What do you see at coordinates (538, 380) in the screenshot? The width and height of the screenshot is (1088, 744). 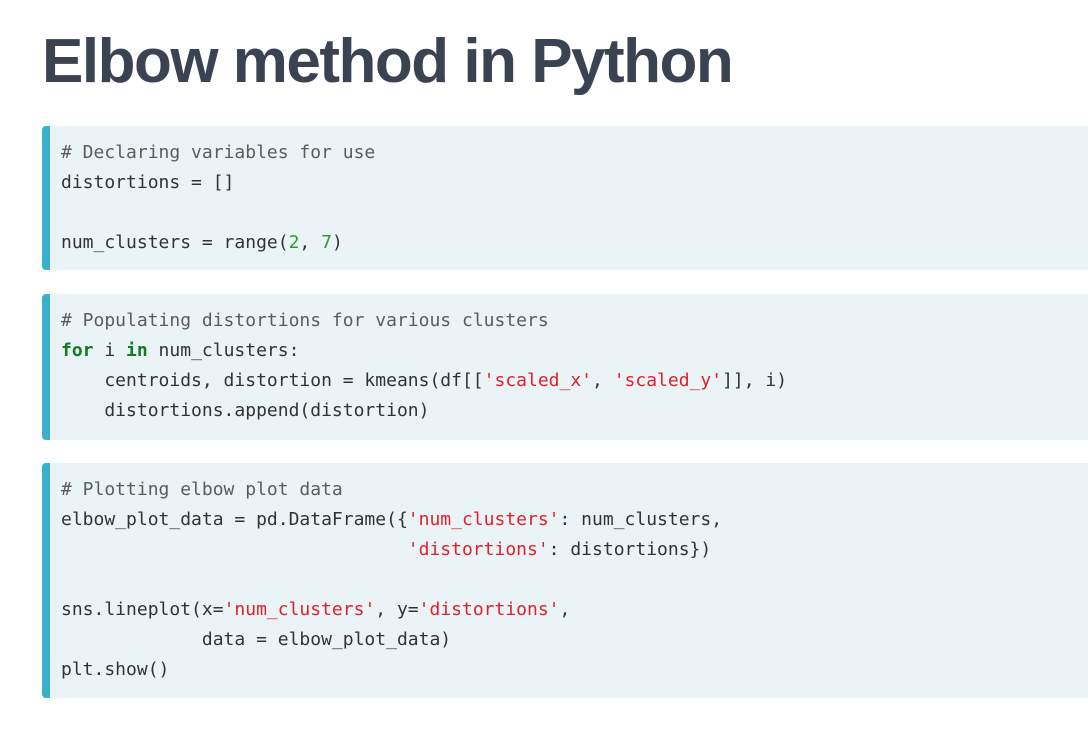 I see `code-string: 'scaled_x'` at bounding box center [538, 380].